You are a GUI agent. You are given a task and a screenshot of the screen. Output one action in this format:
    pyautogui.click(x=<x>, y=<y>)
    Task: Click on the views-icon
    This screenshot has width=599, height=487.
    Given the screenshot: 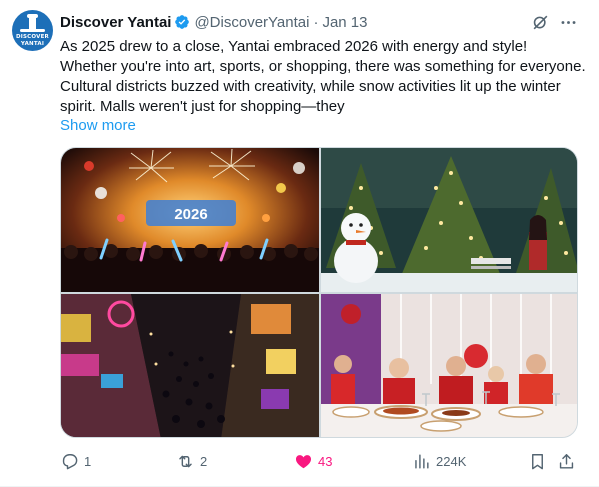 What is the action you would take?
    pyautogui.click(x=422, y=461)
    